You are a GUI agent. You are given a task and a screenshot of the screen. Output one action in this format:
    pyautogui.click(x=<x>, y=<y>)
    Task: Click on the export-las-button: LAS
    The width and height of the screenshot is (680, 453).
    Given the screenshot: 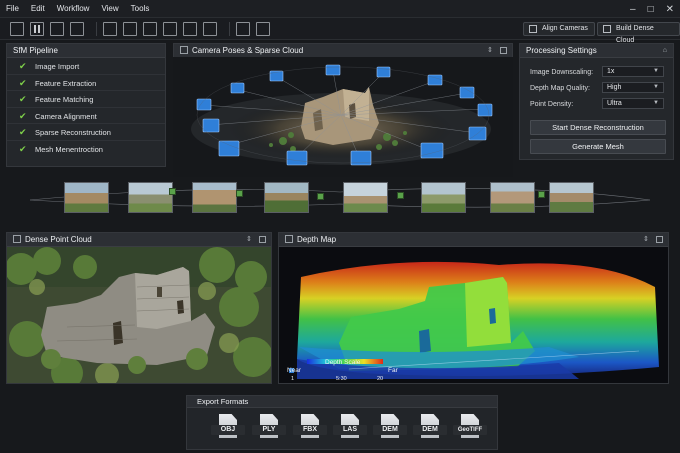 What is the action you would take?
    pyautogui.click(x=350, y=427)
    